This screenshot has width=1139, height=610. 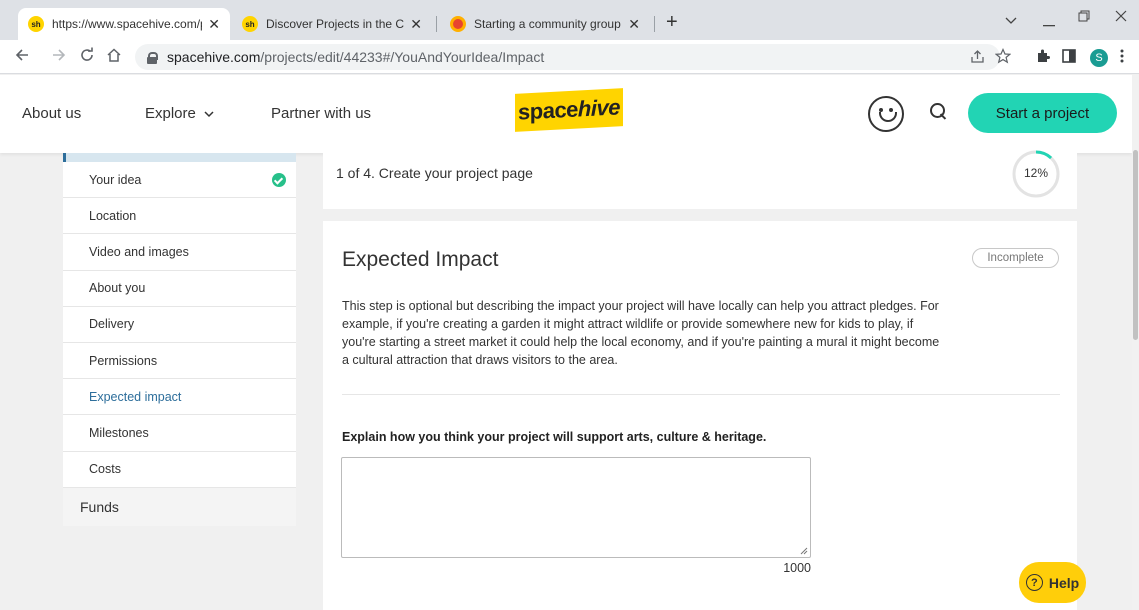 I want to click on sidebar-item-location: Location, so click(x=179, y=216).